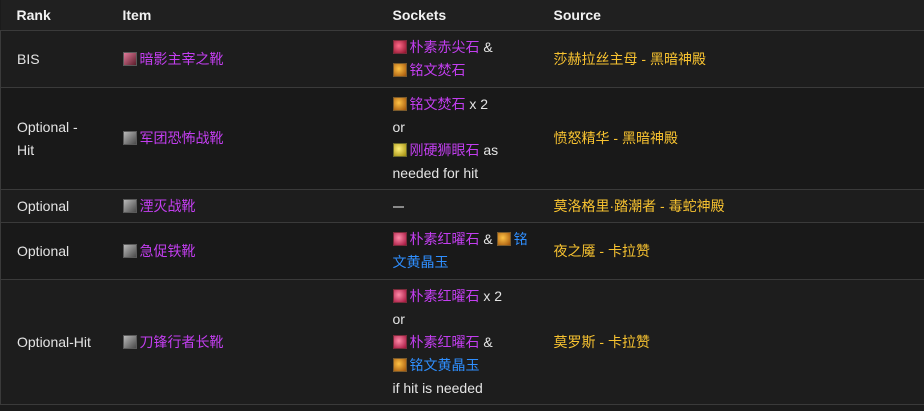  I want to click on rank-cell: Optional-Hit, so click(53, 342).